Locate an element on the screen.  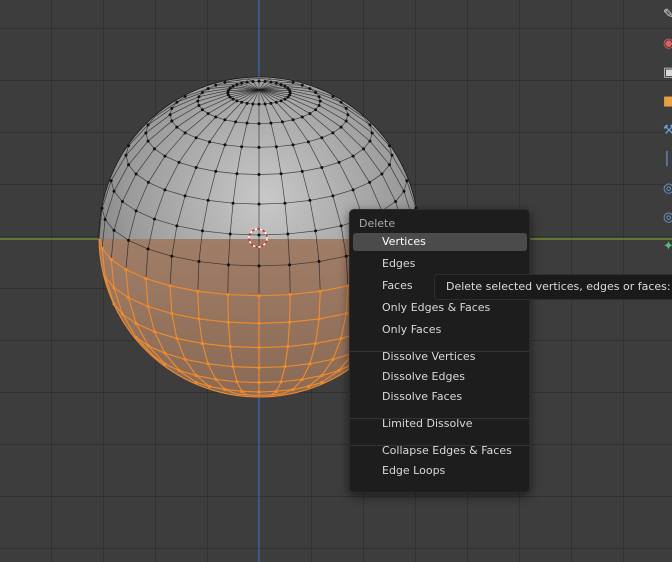
menu-item-dissolve-edges: Dissolve Edges is located at coordinates (440, 377).